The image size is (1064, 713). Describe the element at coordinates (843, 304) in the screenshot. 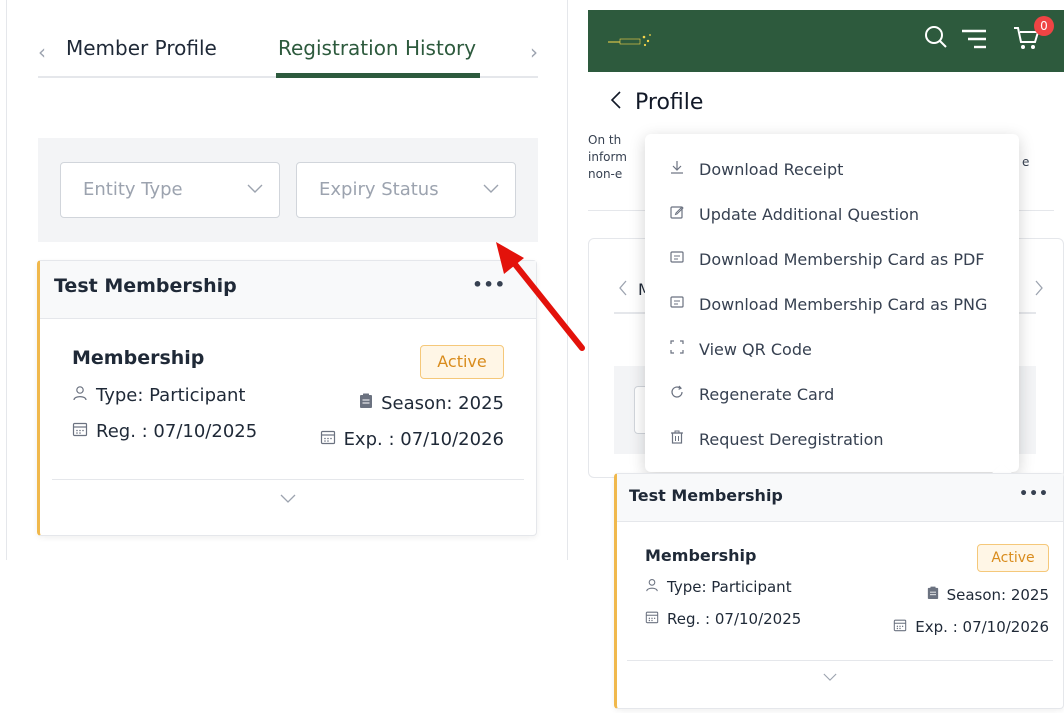

I see `menu-item-label: Download Membership Card as PNG` at that location.